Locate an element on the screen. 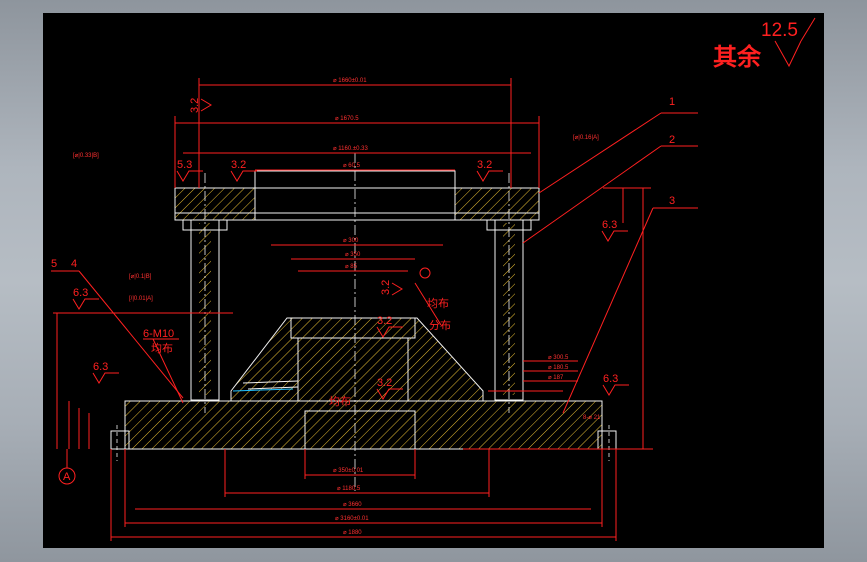 The width and height of the screenshot is (867, 562). svg-text: [⌀|0.16|A] is located at coordinates (586, 138).